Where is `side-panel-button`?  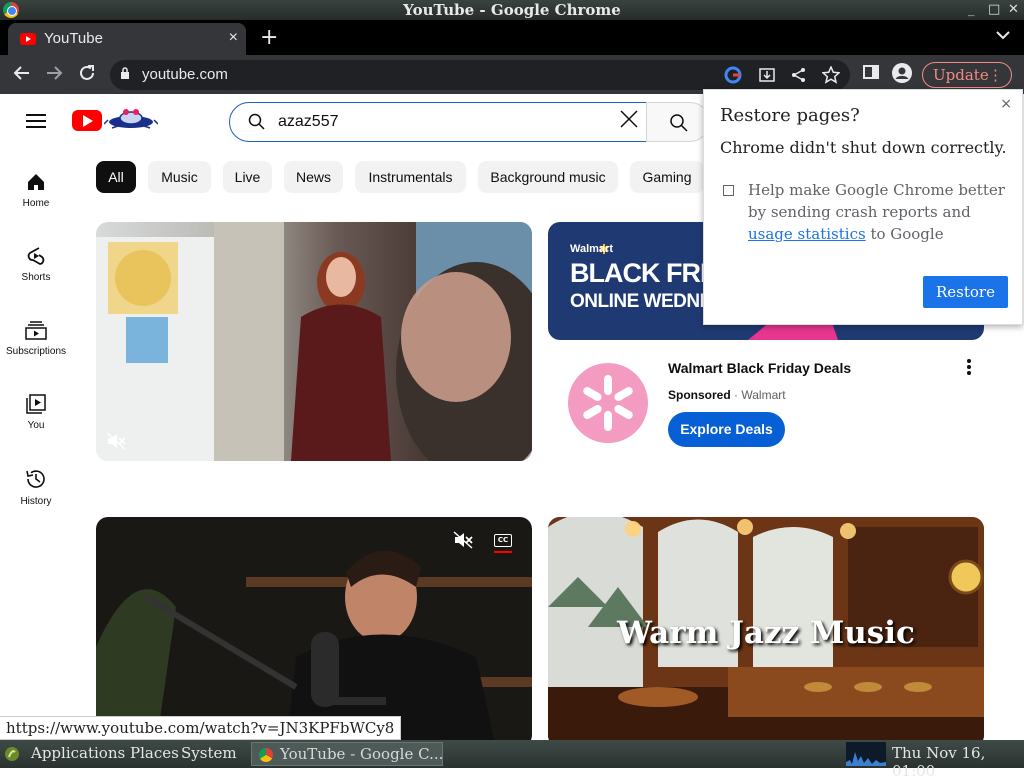
side-panel-button is located at coordinates (871, 75).